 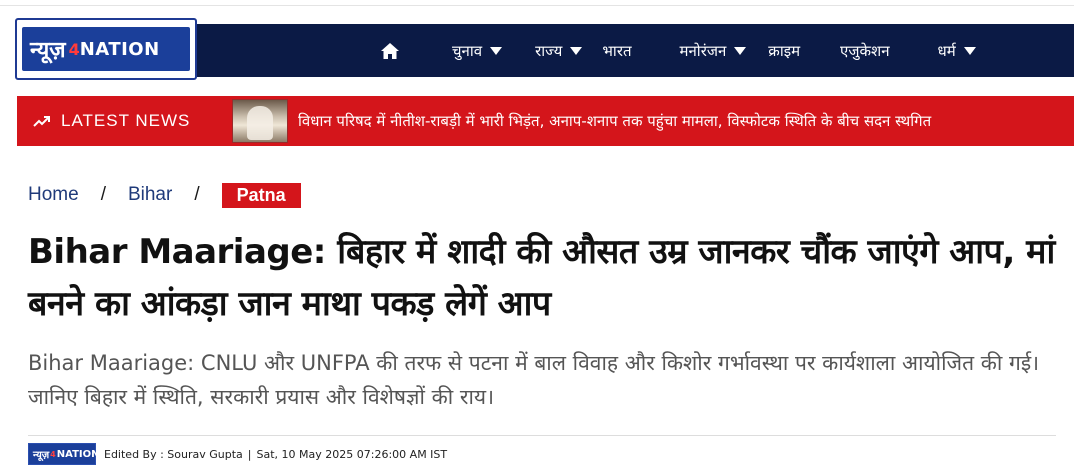 What do you see at coordinates (703, 50) in the screenshot?
I see `nav-item-label: मनोरंजन` at bounding box center [703, 50].